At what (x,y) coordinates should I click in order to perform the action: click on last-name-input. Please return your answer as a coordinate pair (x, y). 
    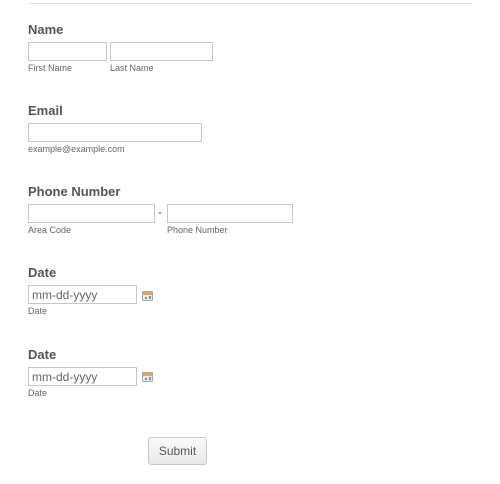
    Looking at the image, I should click on (161, 51).